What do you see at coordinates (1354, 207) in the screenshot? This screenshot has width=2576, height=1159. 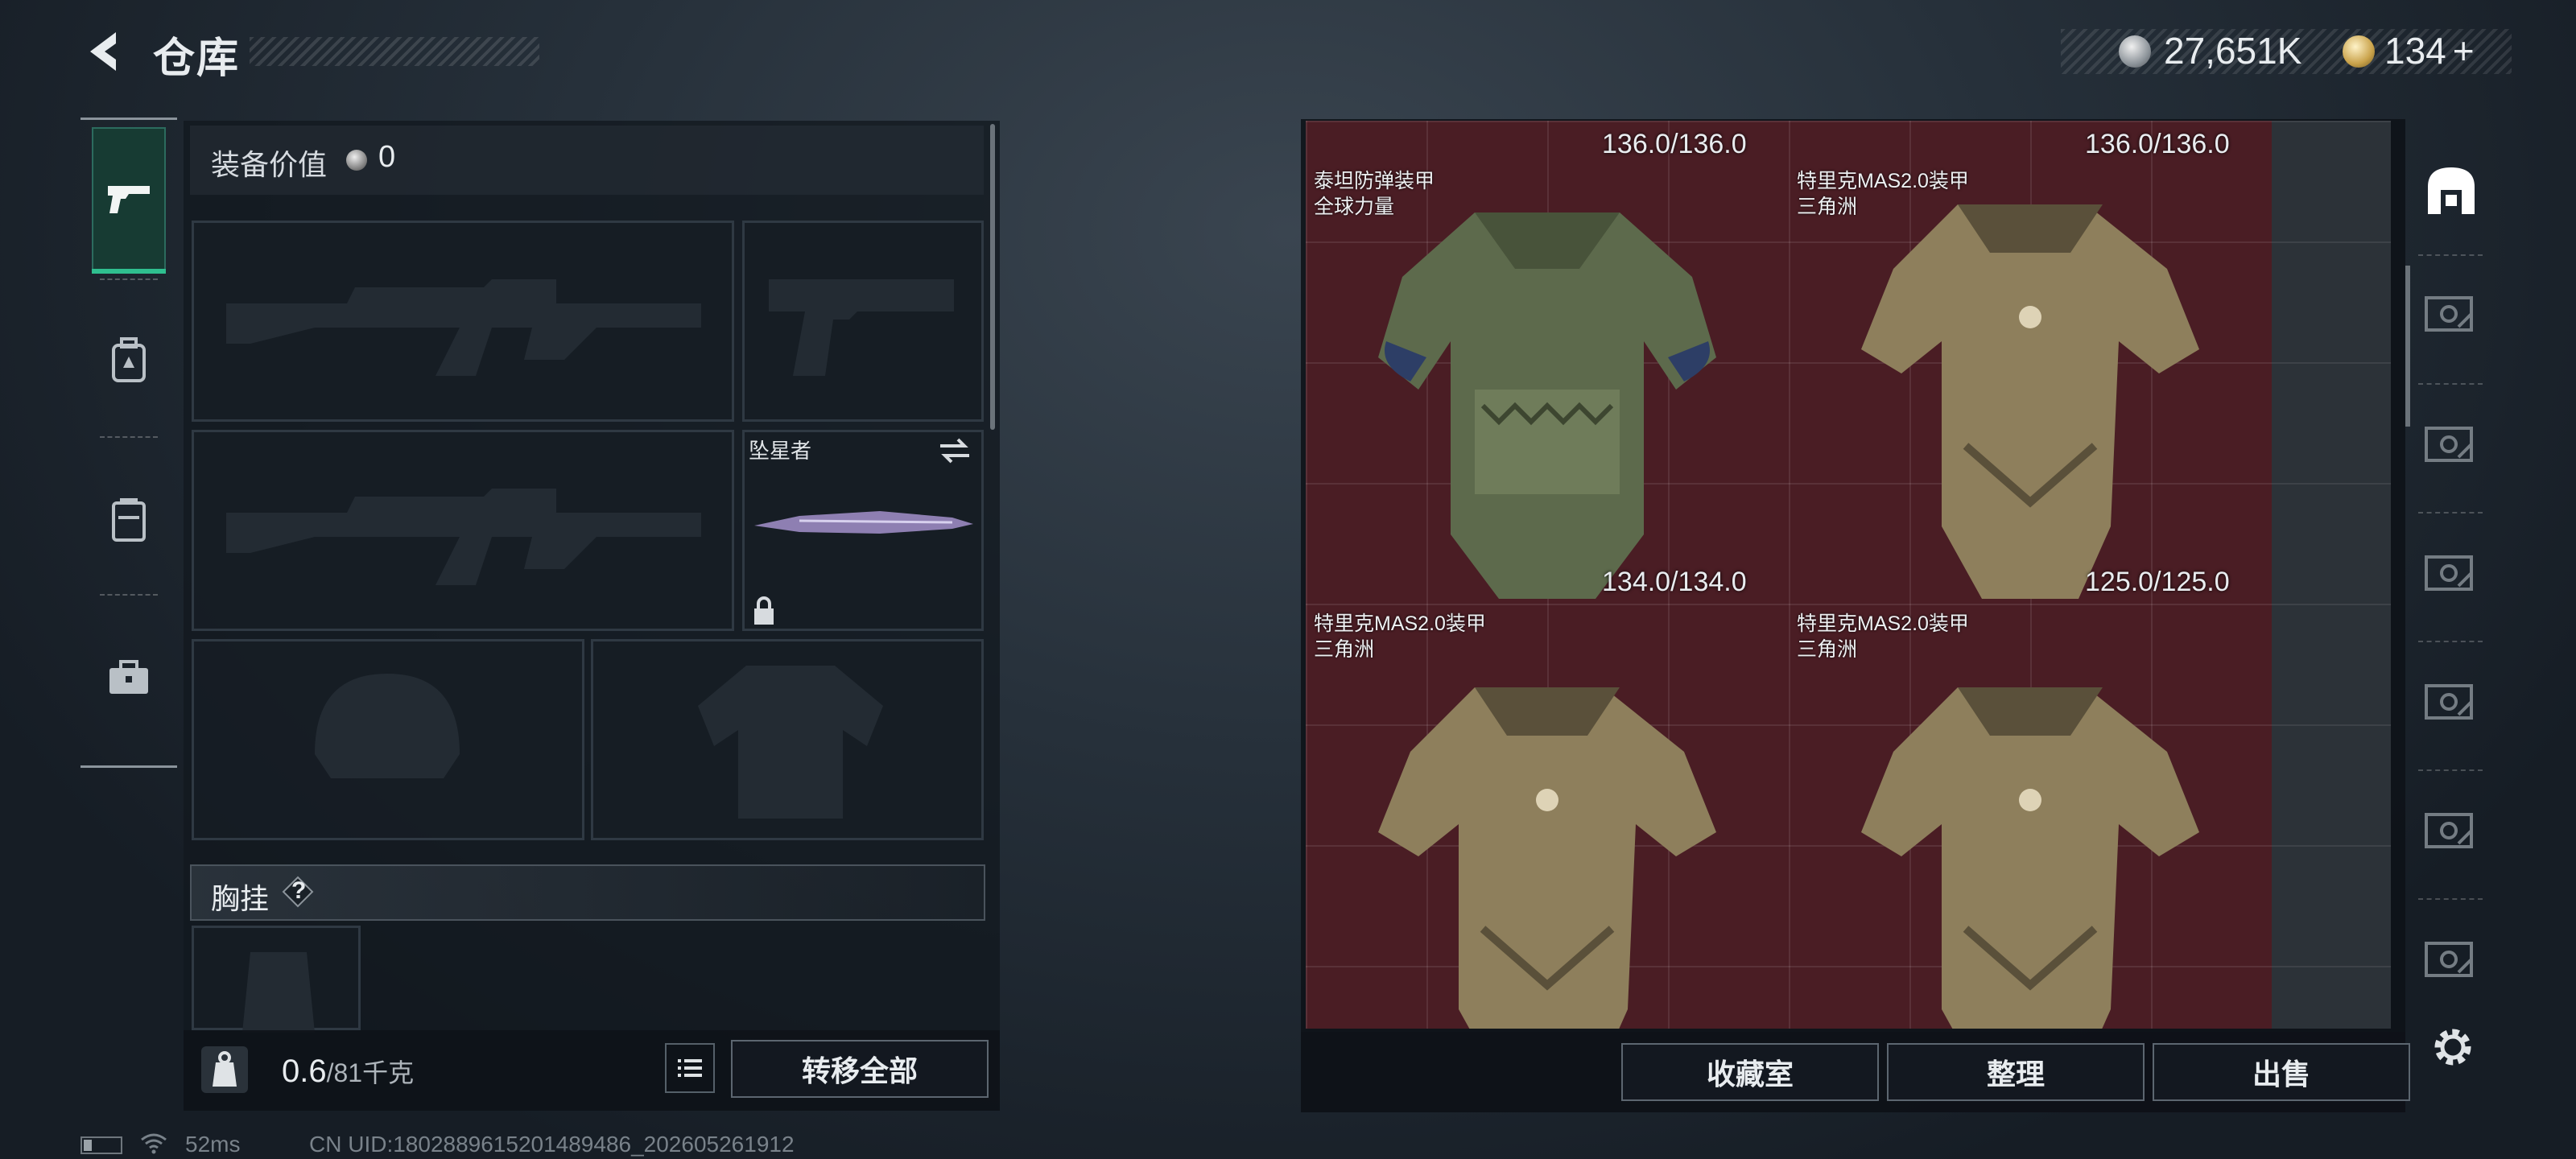 I see `item-source: 全球力量` at bounding box center [1354, 207].